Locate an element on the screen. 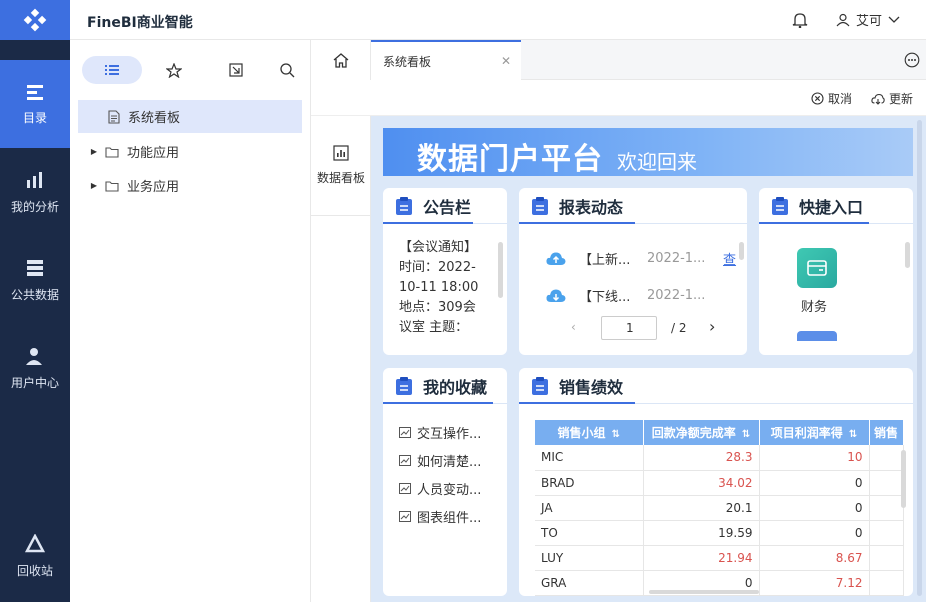 Image resolution: width=926 pixels, height=602 pixels. list-icon is located at coordinates (112, 70).